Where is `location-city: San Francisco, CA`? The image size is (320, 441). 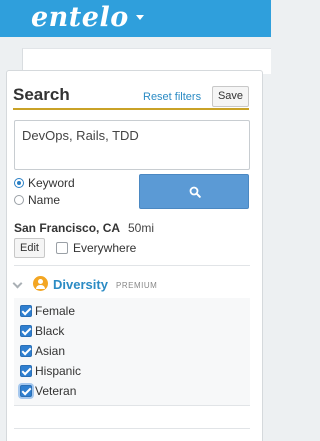
location-city: San Francisco, CA is located at coordinates (67, 228).